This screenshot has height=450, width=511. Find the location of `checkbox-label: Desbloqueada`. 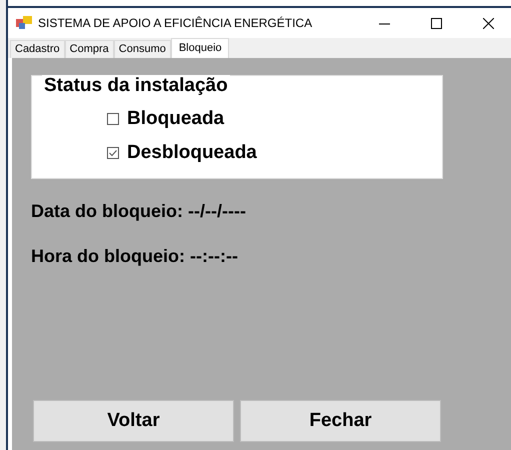

checkbox-label: Desbloqueada is located at coordinates (192, 153).